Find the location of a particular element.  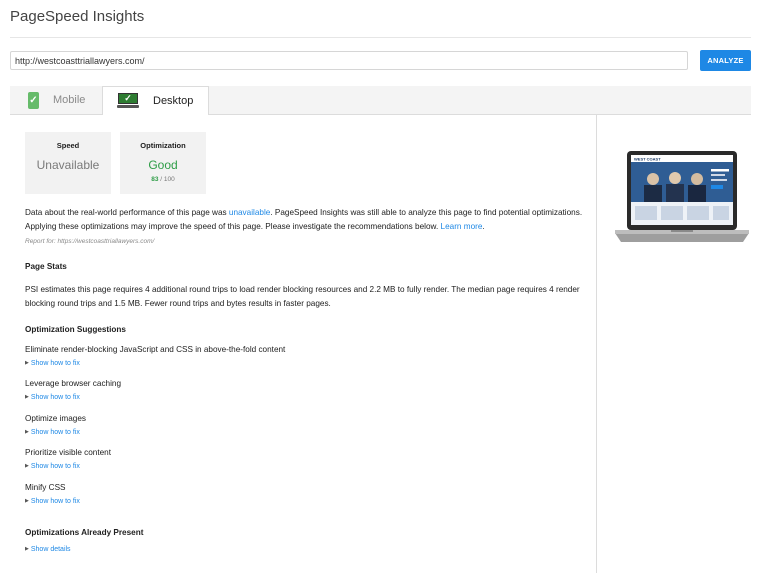

url-input is located at coordinates (349, 60).